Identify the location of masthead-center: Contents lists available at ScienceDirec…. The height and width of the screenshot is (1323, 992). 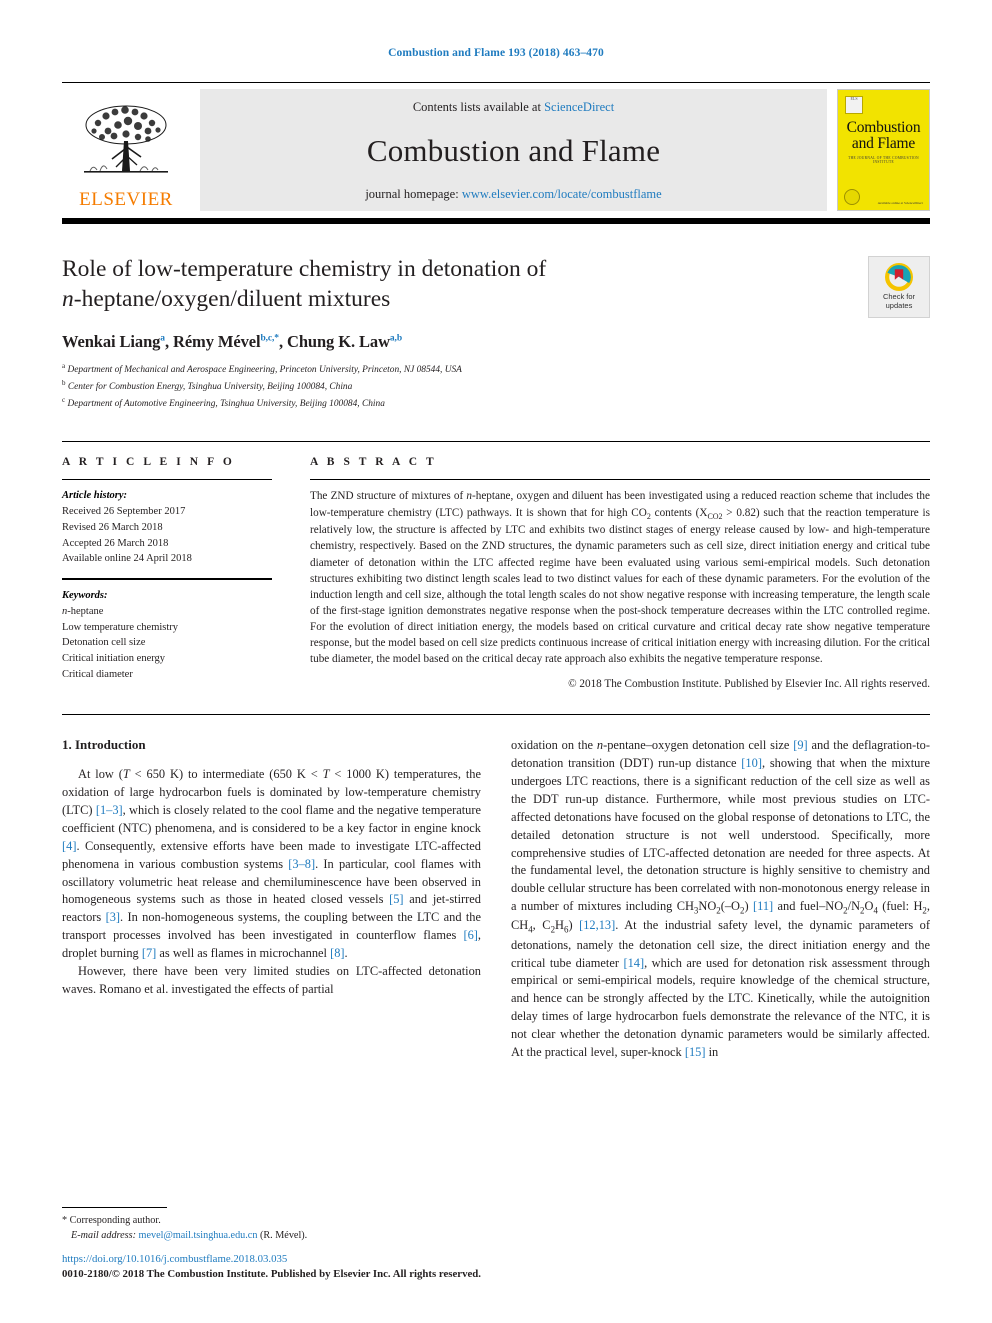
(513, 150).